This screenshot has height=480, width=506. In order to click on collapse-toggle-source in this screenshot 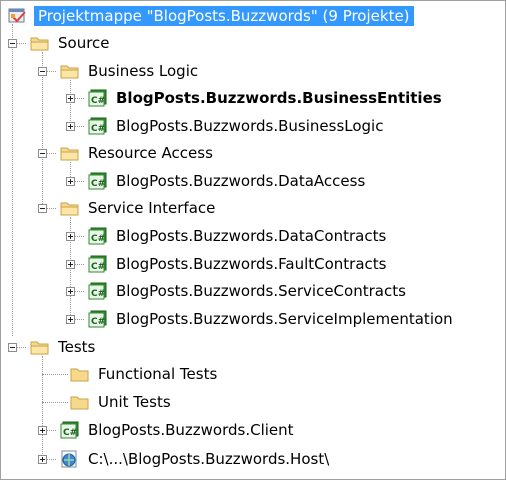, I will do `click(12, 43)`.